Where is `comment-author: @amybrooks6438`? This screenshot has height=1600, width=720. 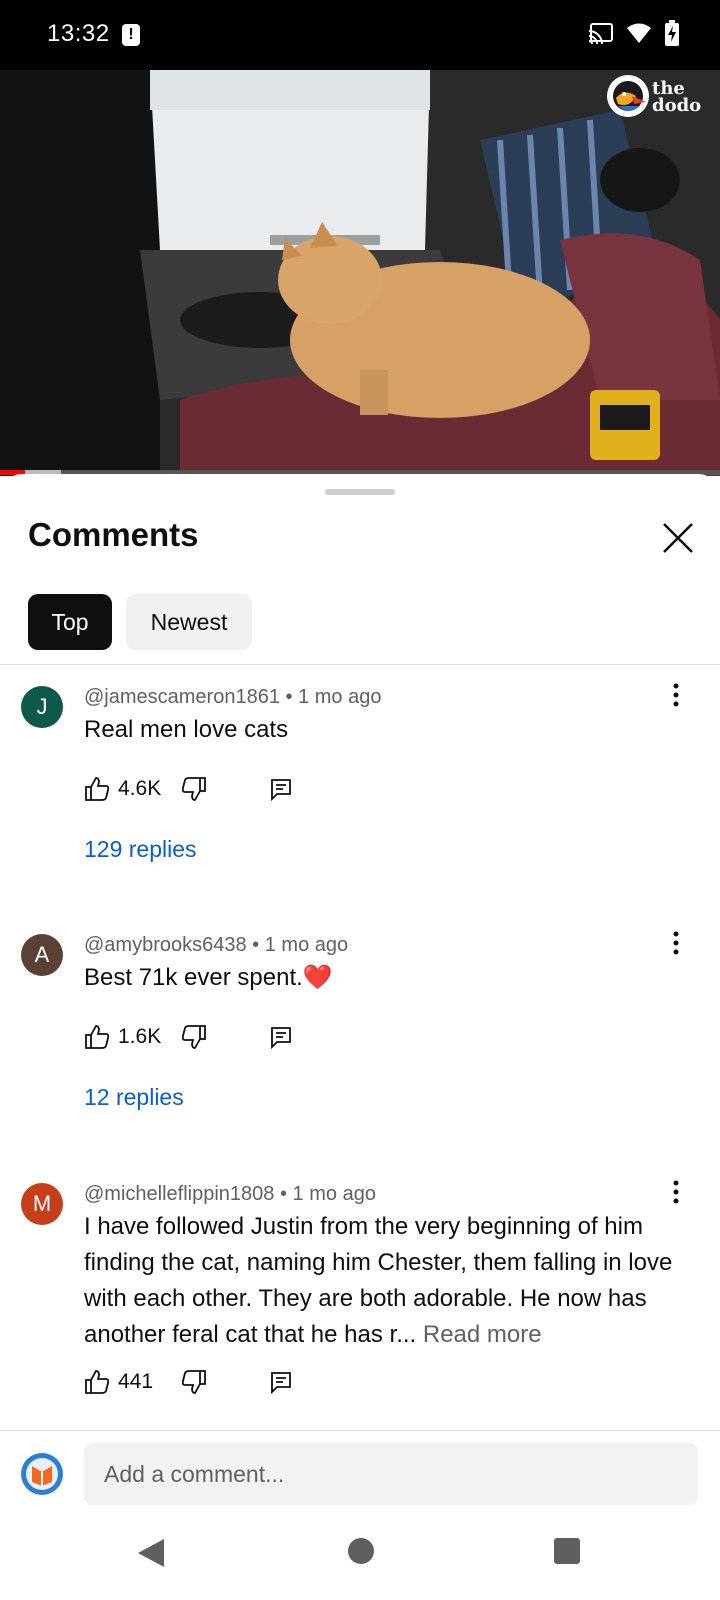
comment-author: @amybrooks6438 is located at coordinates (165, 945).